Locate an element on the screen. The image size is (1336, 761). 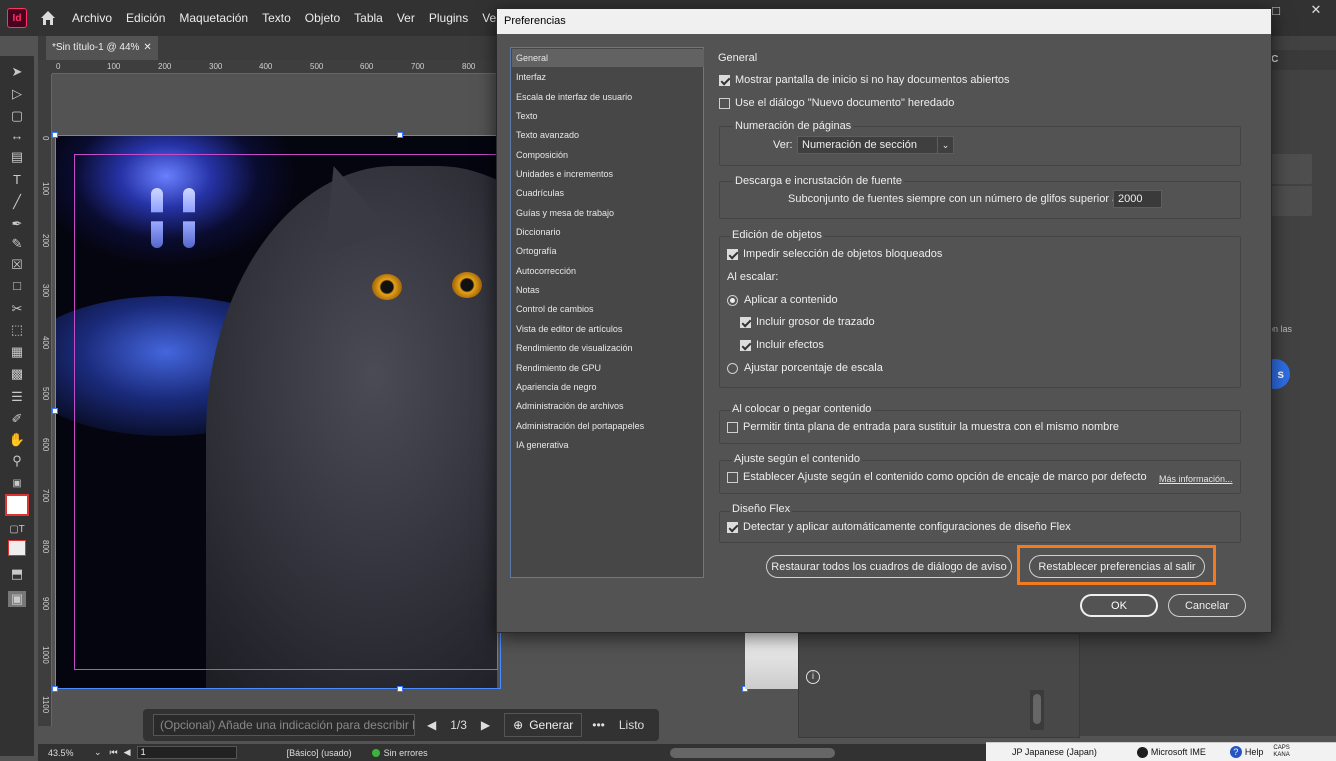
formatting-container-icon: ▢T is located at coordinates (17, 530).